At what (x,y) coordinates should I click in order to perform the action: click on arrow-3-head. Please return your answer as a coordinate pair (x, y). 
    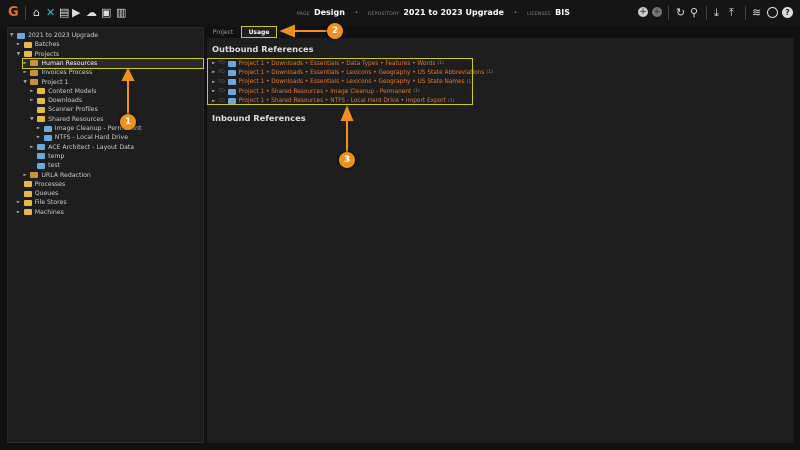
    Looking at the image, I should click on (347, 113).